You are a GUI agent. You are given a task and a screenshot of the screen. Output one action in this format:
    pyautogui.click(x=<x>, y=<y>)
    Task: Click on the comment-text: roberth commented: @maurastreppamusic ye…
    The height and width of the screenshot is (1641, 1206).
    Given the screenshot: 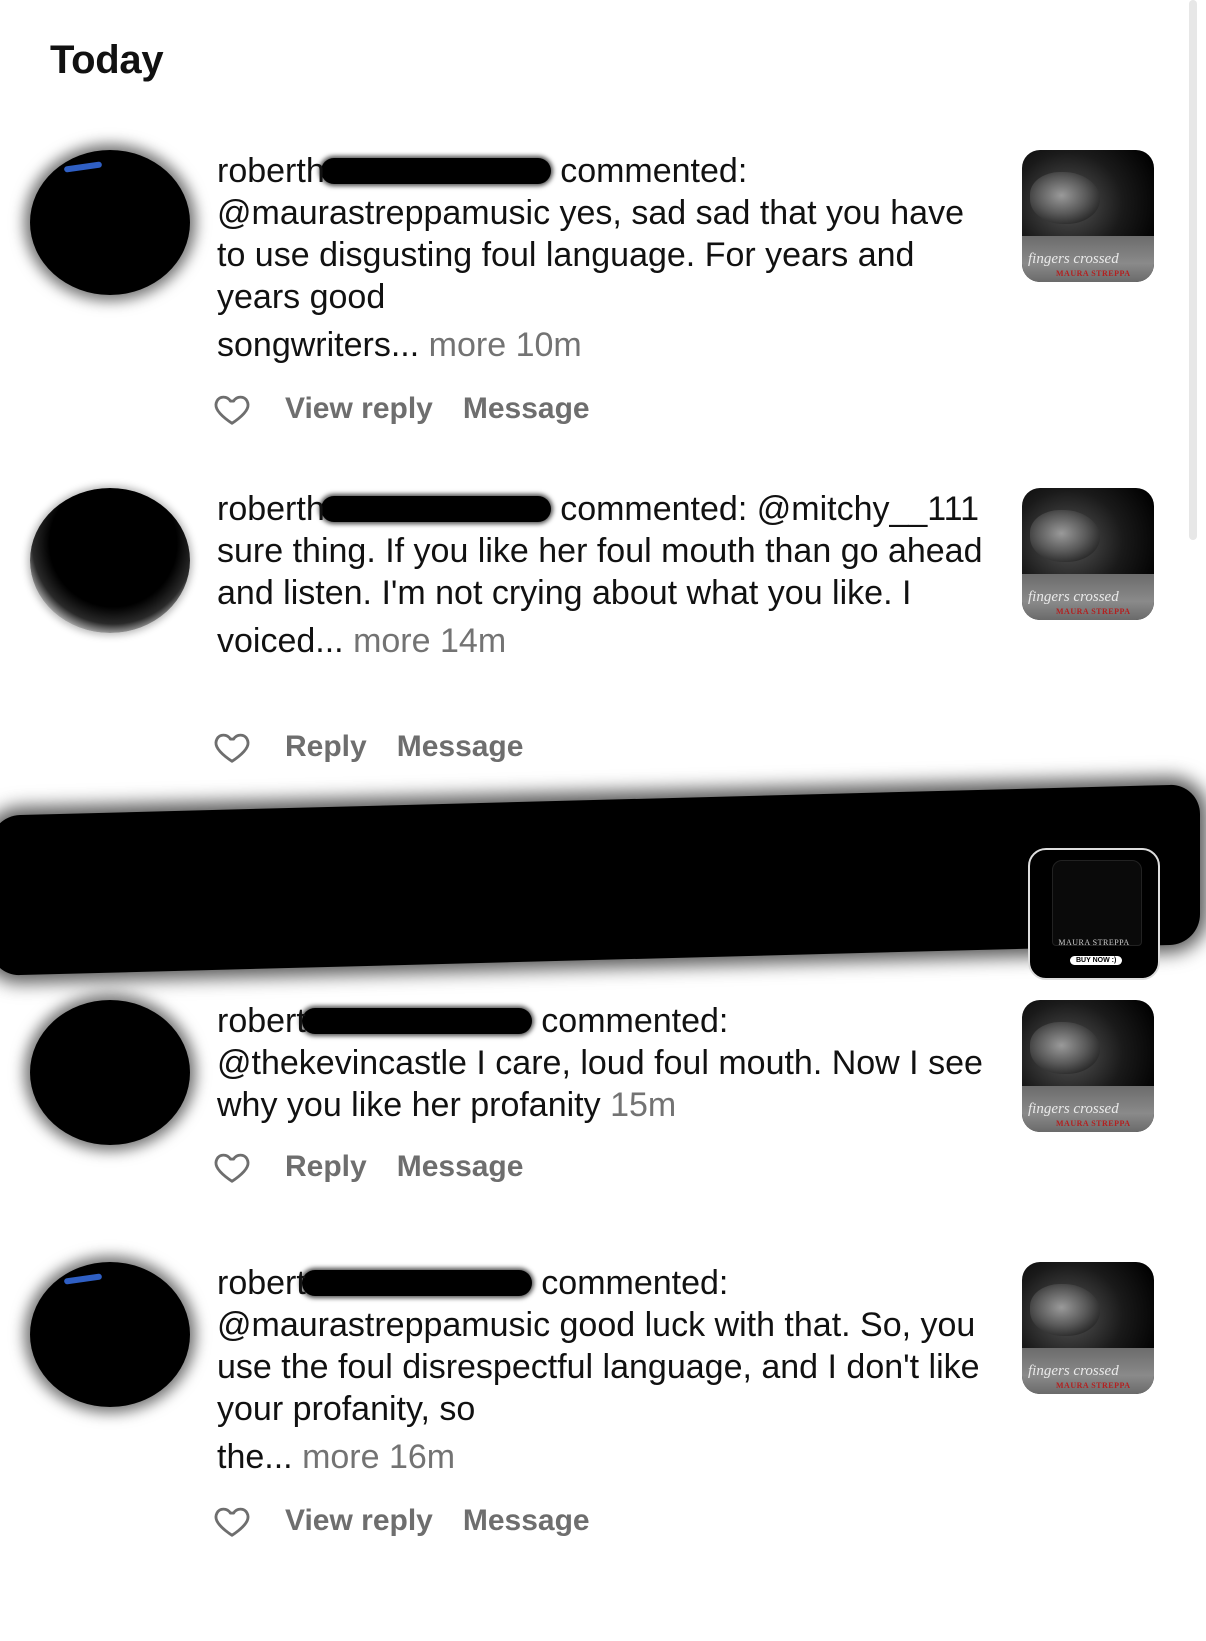 What is the action you would take?
    pyautogui.click(x=602, y=258)
    